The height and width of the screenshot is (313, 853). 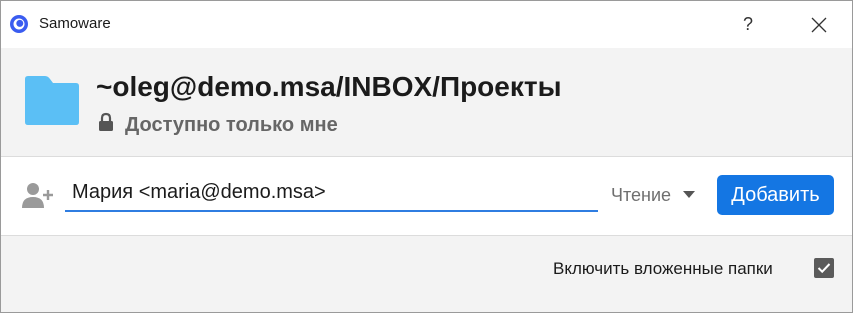 I want to click on user-search-input, so click(x=331, y=193).